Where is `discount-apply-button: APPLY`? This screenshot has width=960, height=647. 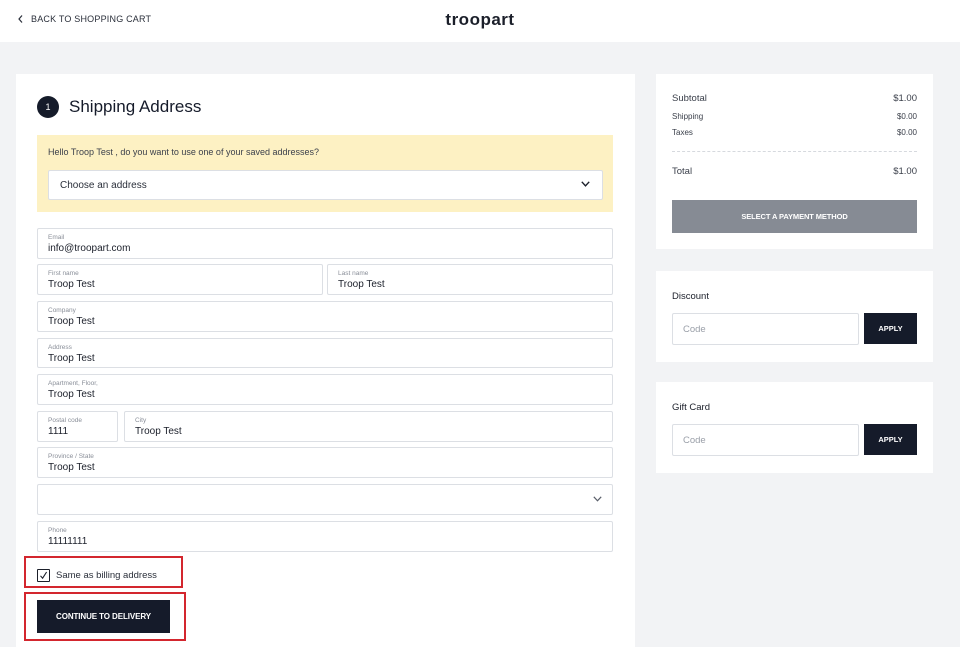 discount-apply-button: APPLY is located at coordinates (890, 328).